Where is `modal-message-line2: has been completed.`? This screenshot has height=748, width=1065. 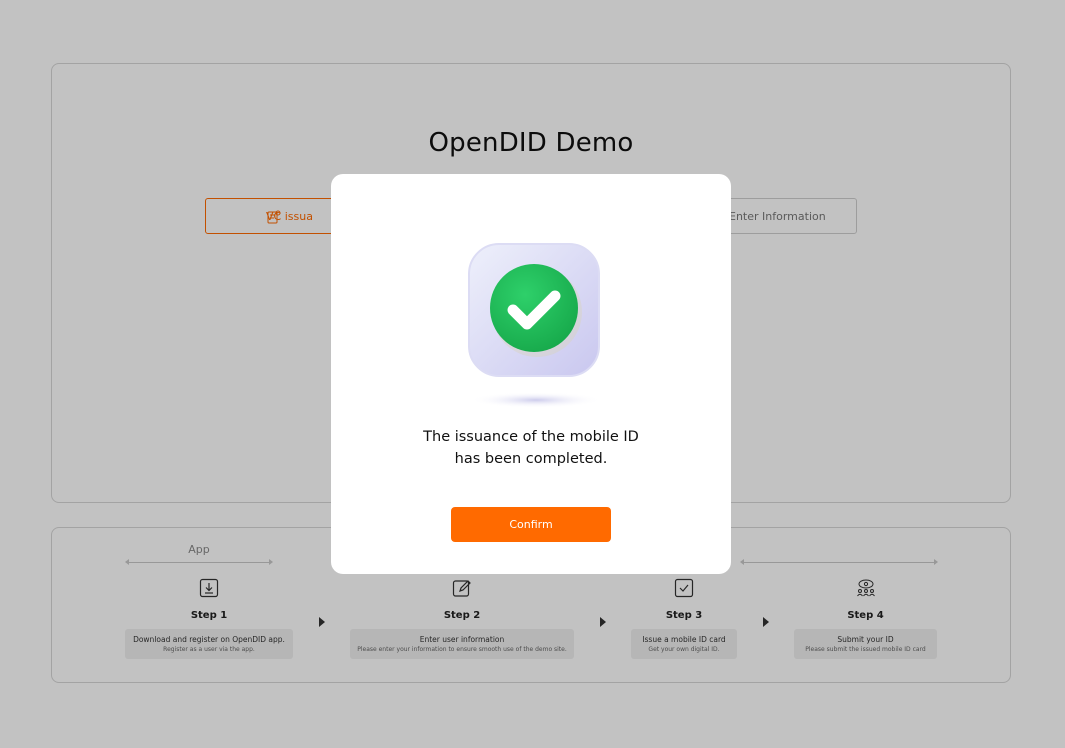 modal-message-line2: has been completed. is located at coordinates (531, 459).